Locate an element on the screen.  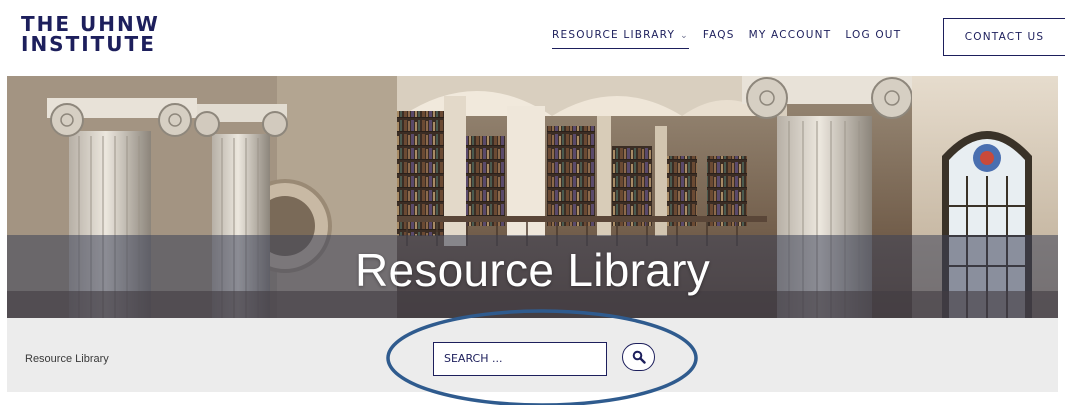
page-title: Resource Library is located at coordinates (532, 270).